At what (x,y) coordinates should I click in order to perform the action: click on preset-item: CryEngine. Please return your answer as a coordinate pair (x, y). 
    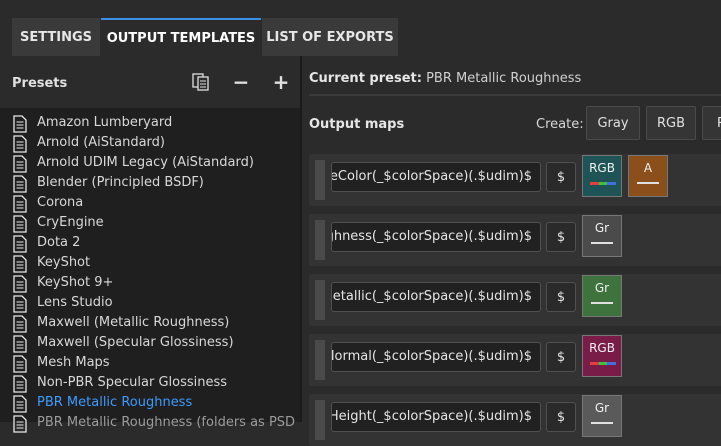
    Looking at the image, I should click on (150, 224).